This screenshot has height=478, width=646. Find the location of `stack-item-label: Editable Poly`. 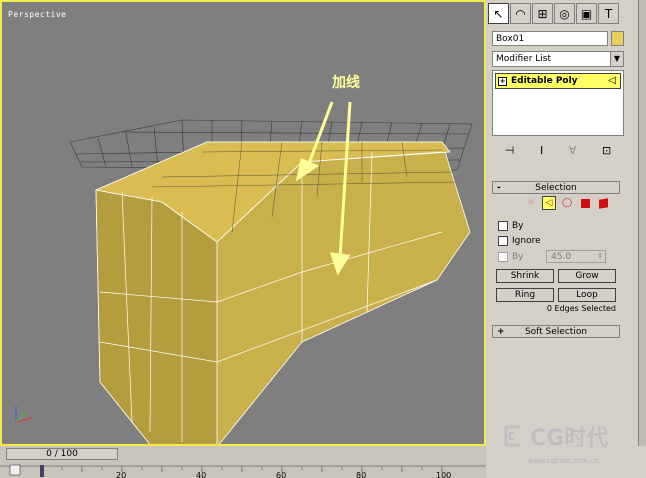

stack-item-label: Editable Poly is located at coordinates (544, 81).